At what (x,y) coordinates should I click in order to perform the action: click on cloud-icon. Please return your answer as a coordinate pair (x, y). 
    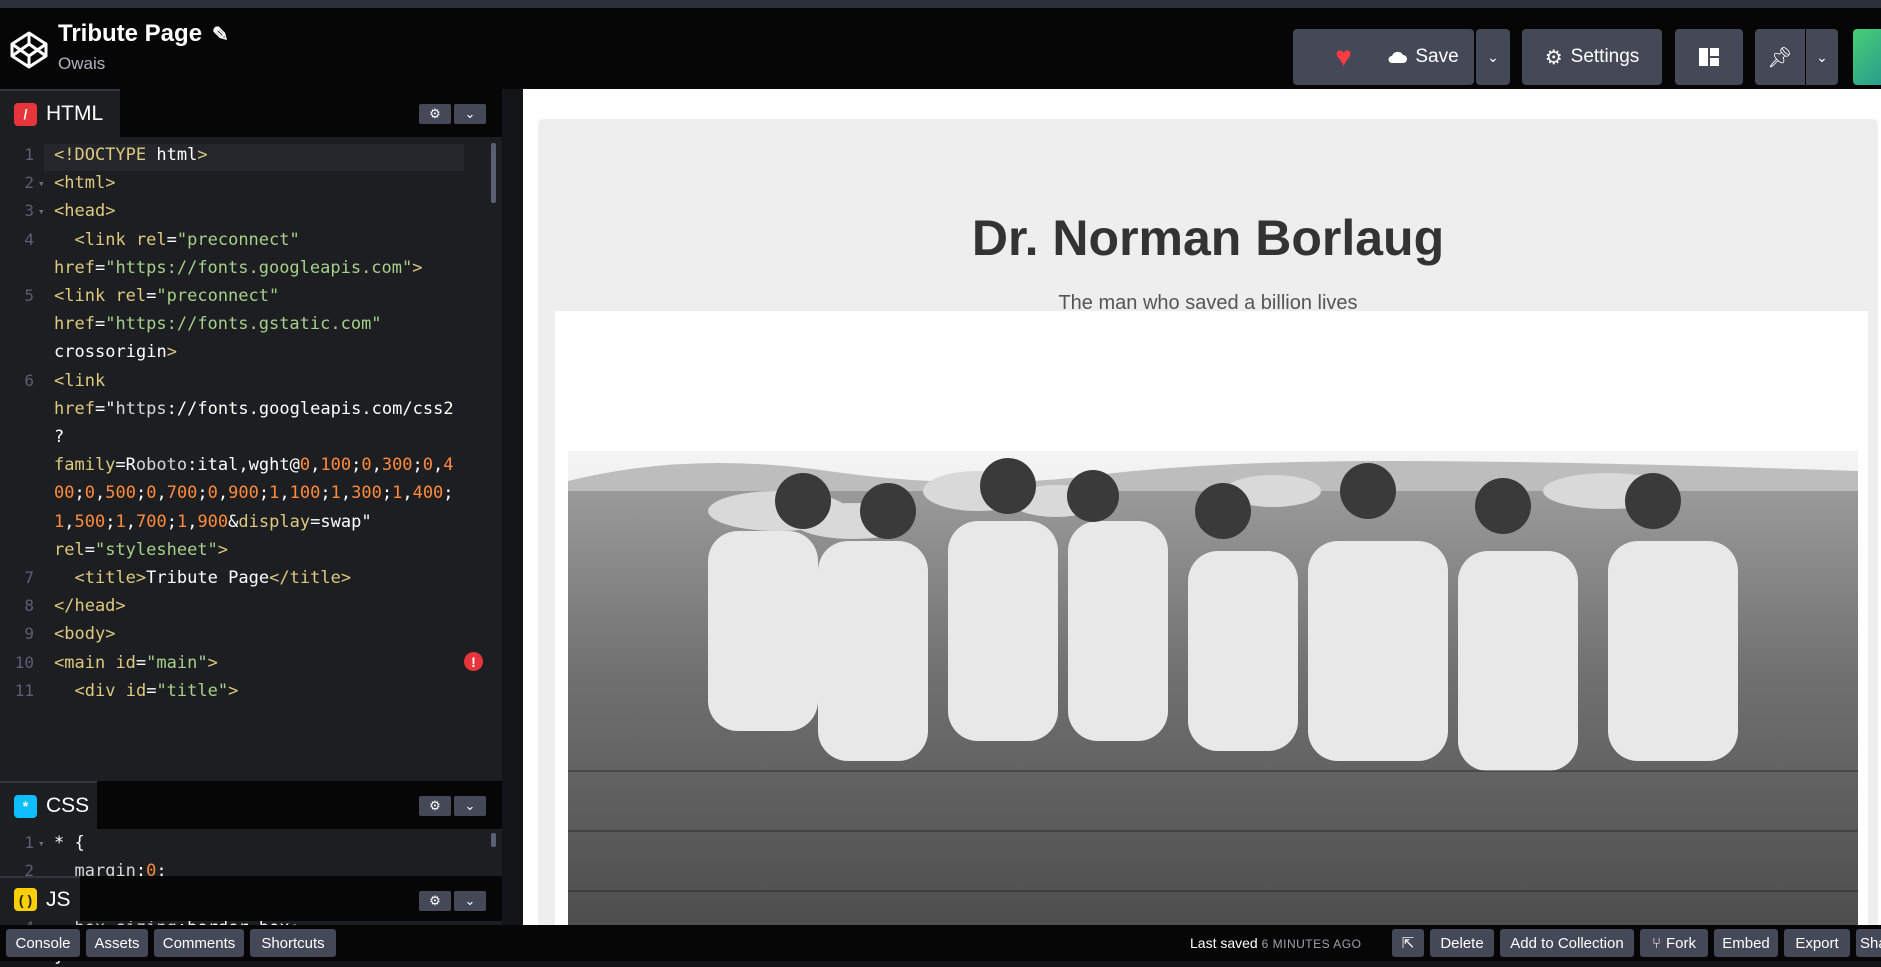
    Looking at the image, I should click on (1398, 57).